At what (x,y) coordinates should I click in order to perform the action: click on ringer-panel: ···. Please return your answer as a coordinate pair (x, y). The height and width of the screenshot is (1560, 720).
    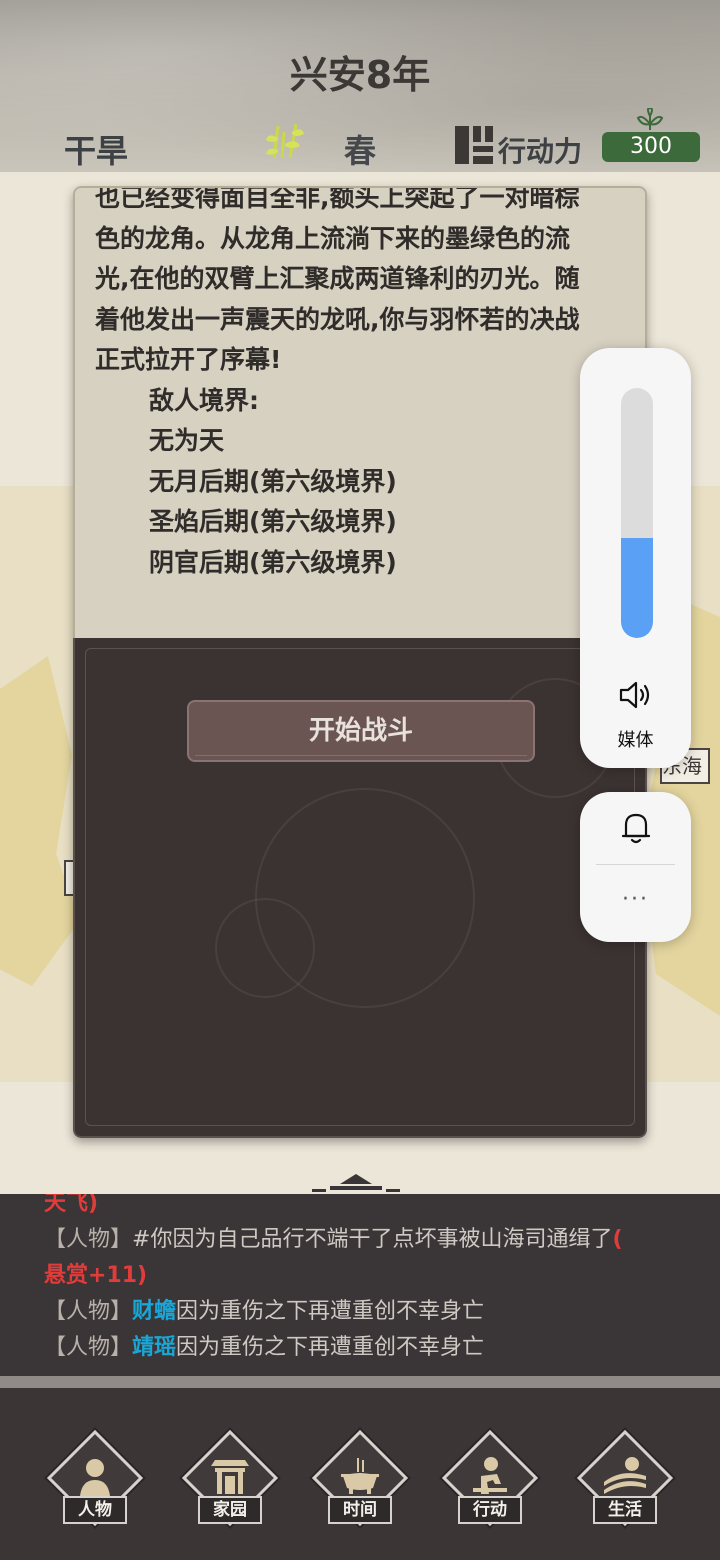
    Looking at the image, I should click on (635, 867).